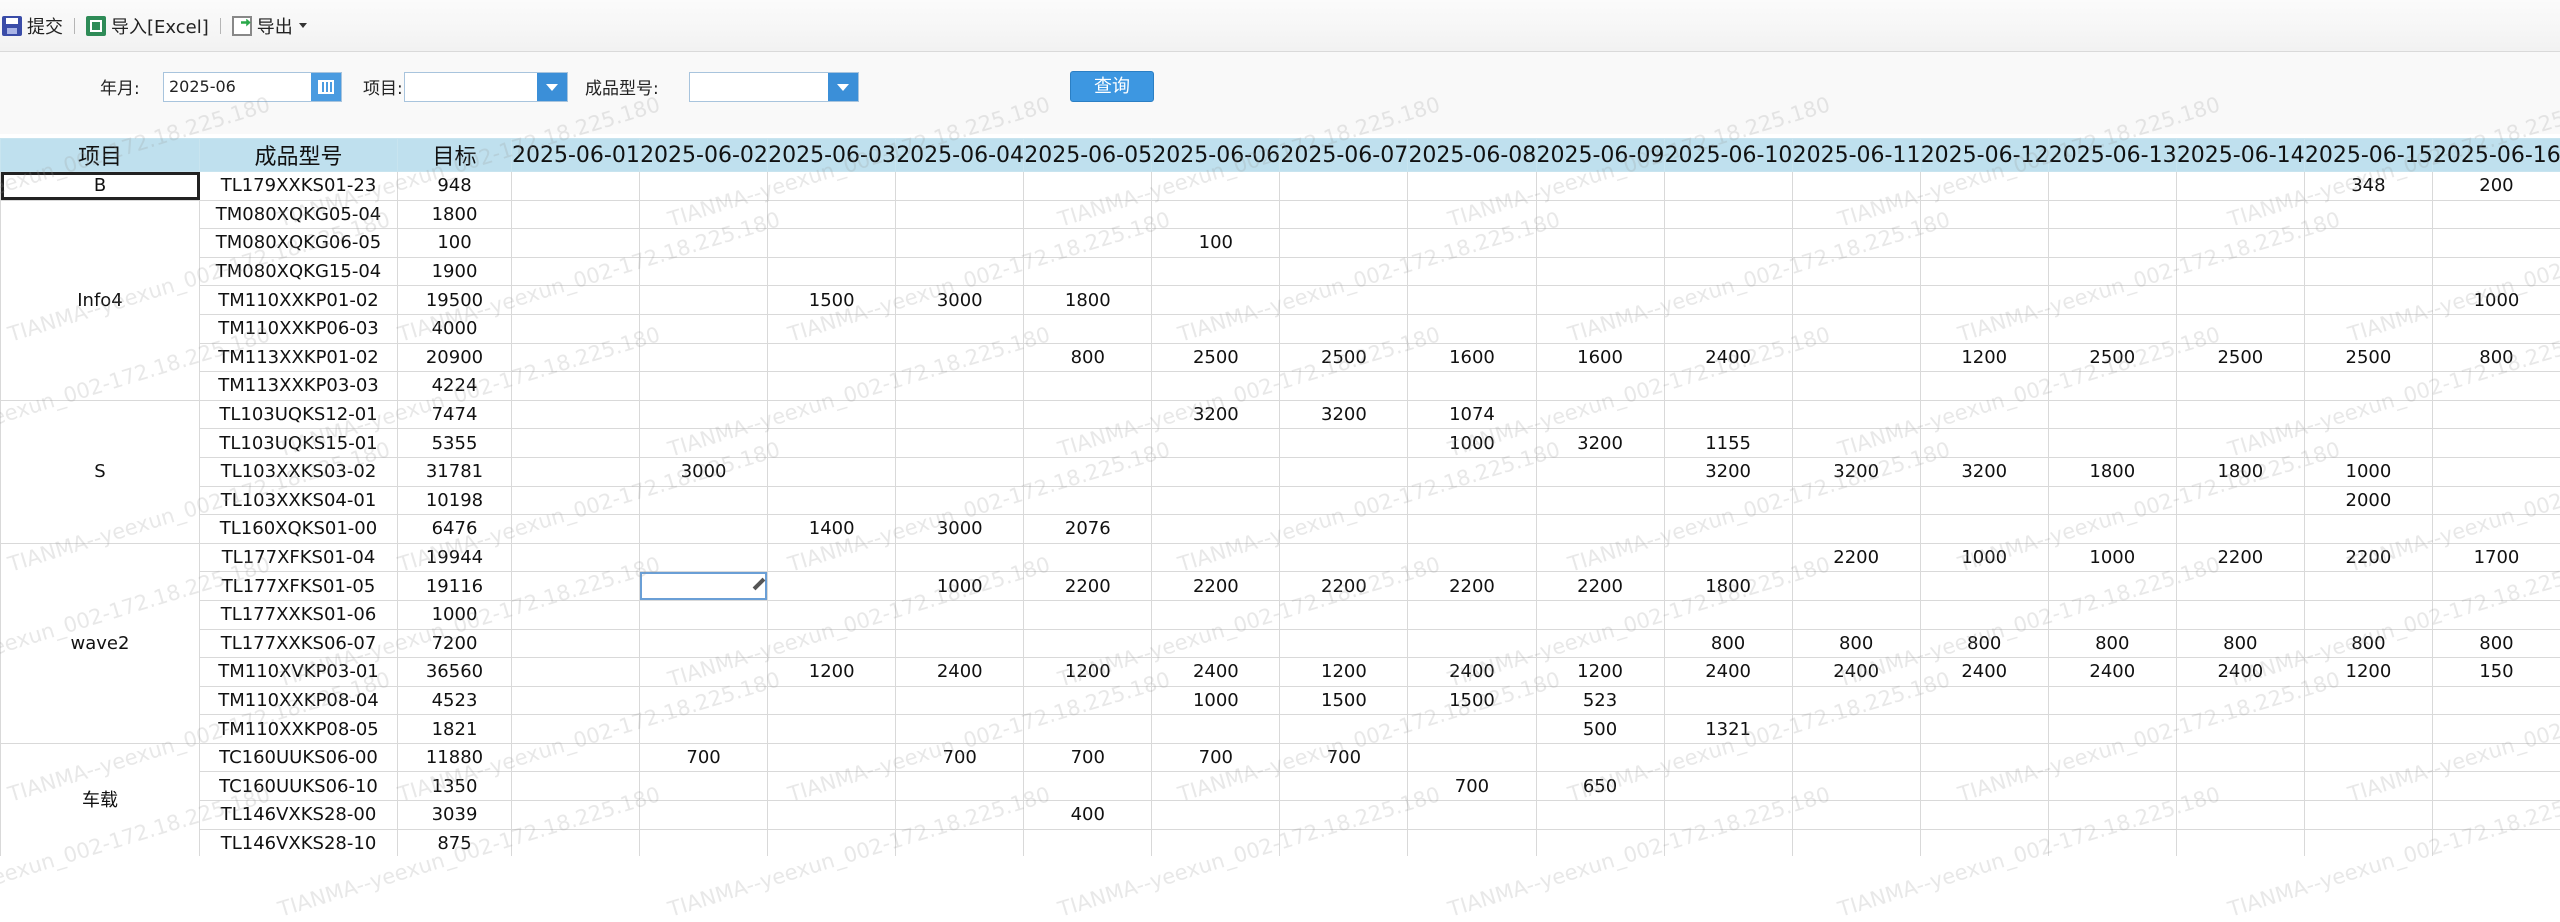 This screenshot has height=922, width=2560. Describe the element at coordinates (2240, 672) in the screenshot. I see `plan-cell: 2400` at that location.